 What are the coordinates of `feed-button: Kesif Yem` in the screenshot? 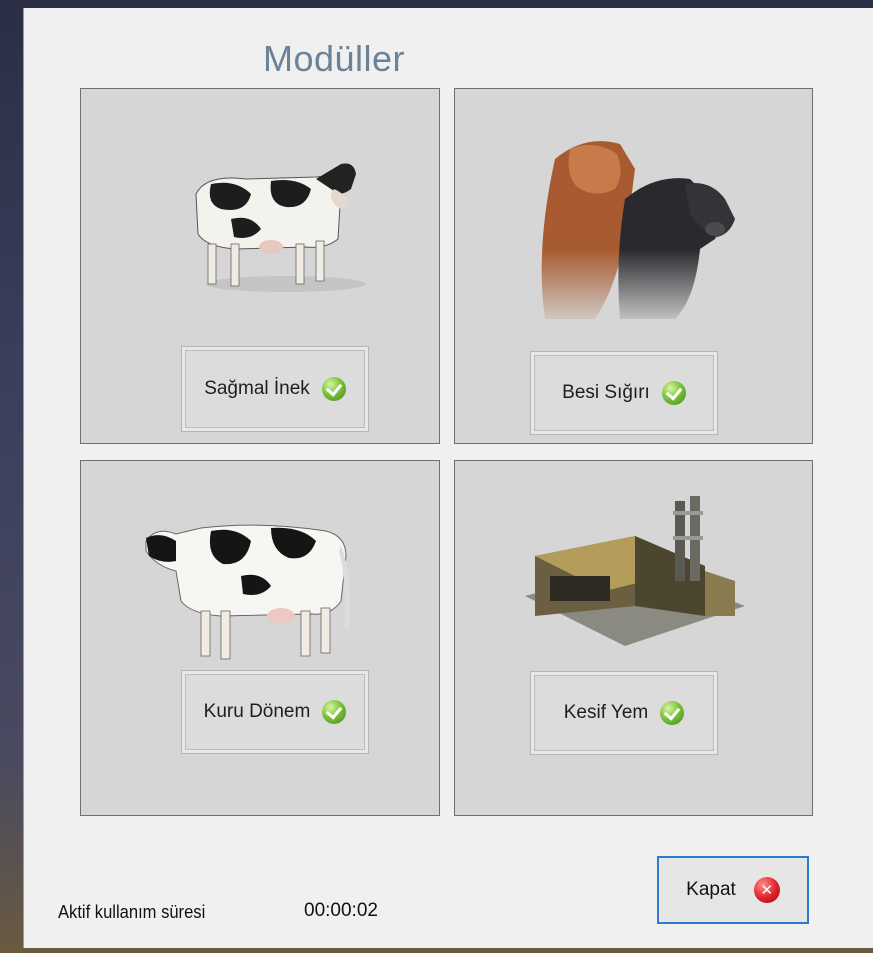 It's located at (624, 713).